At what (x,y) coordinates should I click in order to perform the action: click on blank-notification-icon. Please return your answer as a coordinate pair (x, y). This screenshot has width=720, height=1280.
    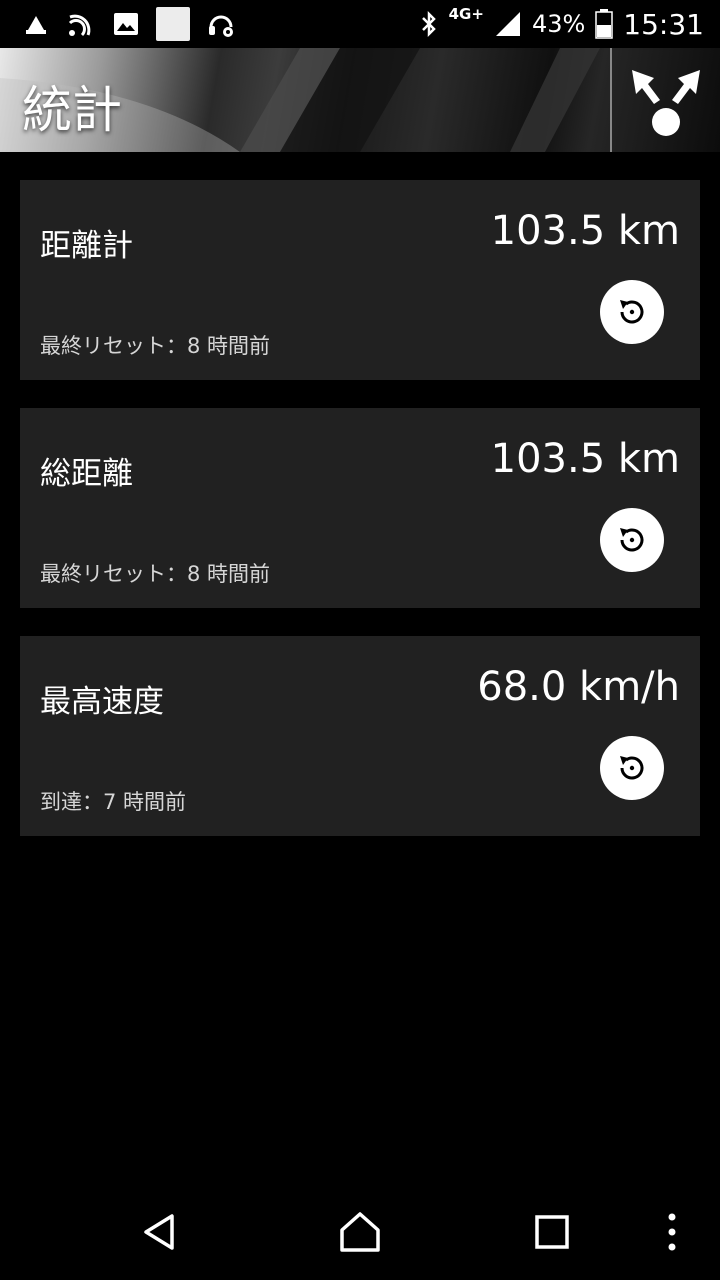
    Looking at the image, I should click on (173, 24).